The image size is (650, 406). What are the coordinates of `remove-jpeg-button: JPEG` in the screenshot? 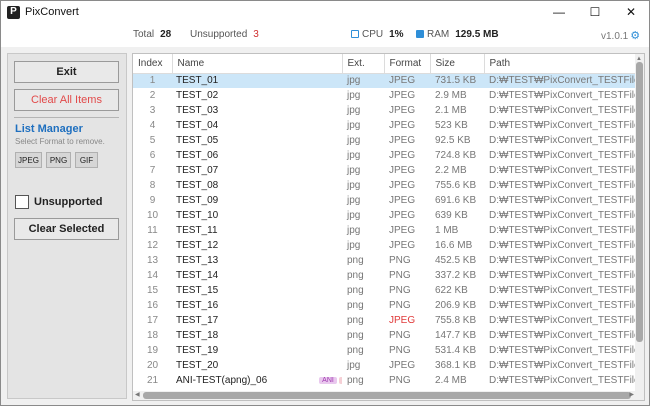 It's located at (28, 160).